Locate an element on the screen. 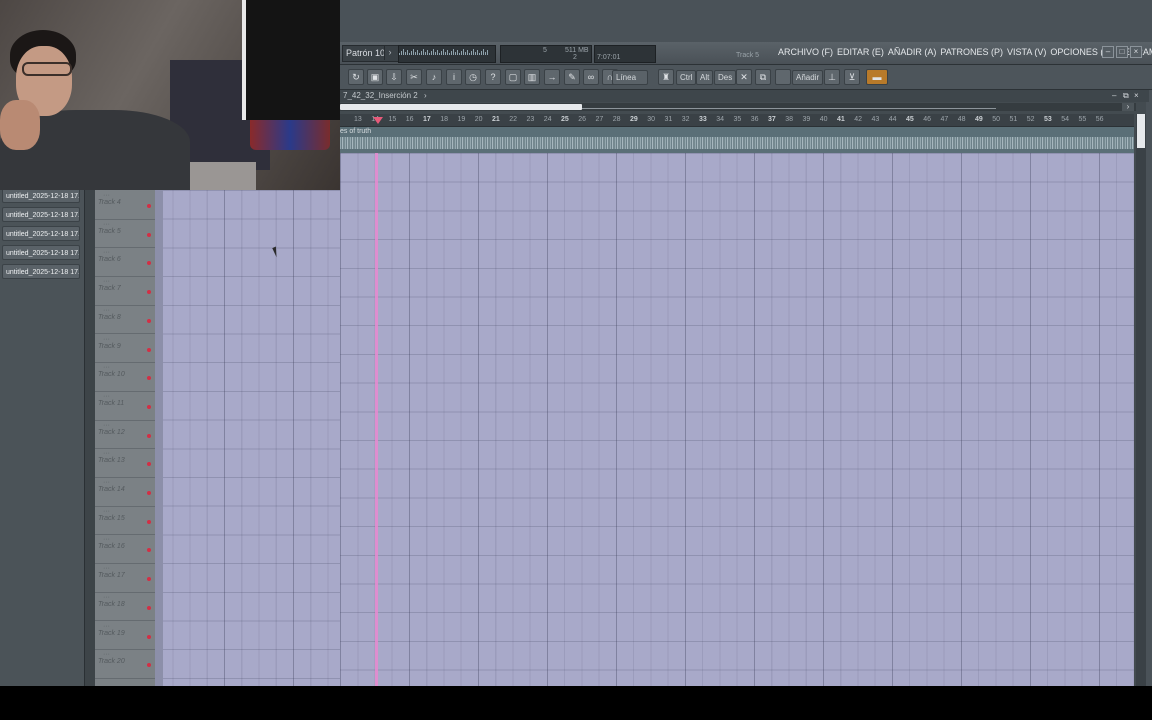 Image resolution: width=1152 pixels, height=720 pixels. horizontal-scrollbar is located at coordinates (738, 107).